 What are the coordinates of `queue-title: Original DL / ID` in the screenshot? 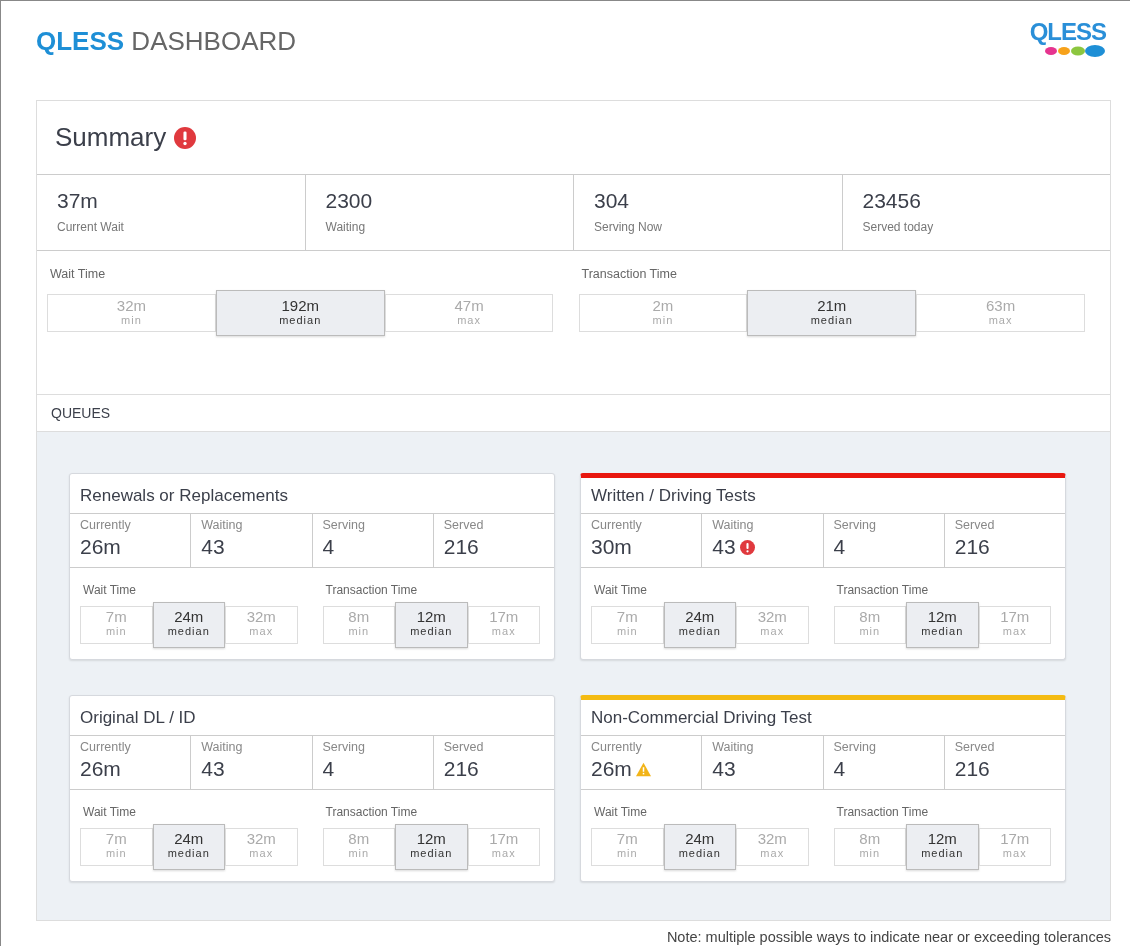 It's located at (312, 716).